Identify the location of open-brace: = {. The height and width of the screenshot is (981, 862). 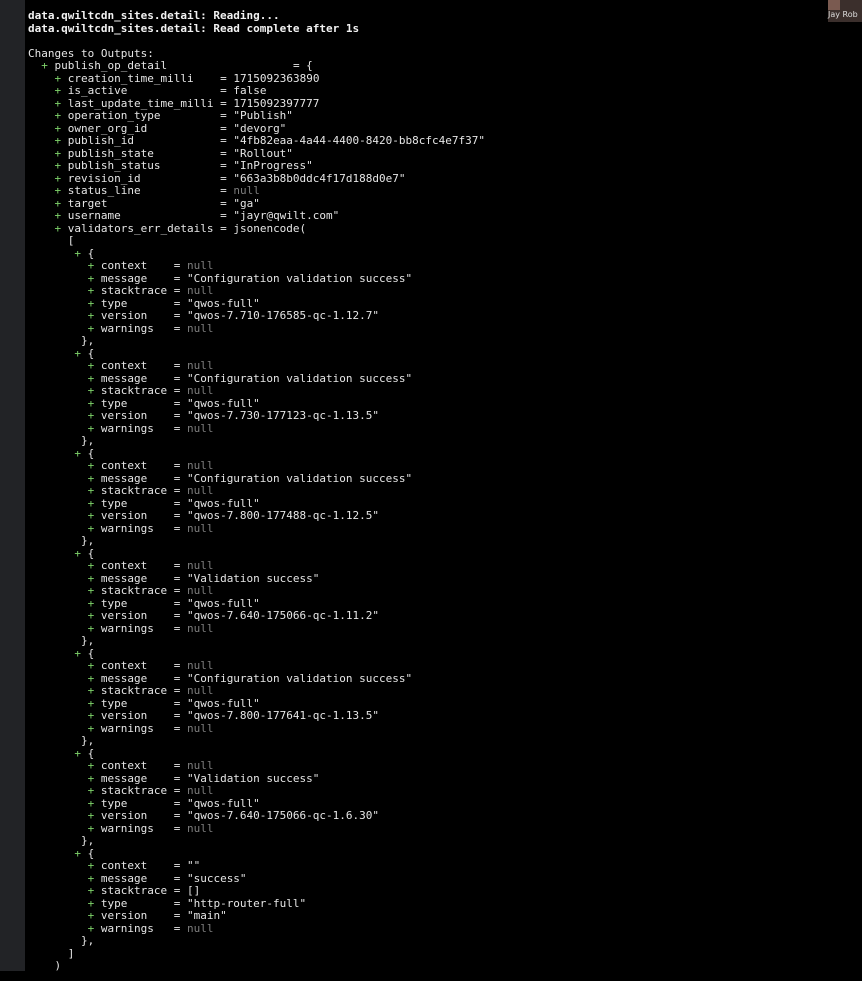
(302, 65).